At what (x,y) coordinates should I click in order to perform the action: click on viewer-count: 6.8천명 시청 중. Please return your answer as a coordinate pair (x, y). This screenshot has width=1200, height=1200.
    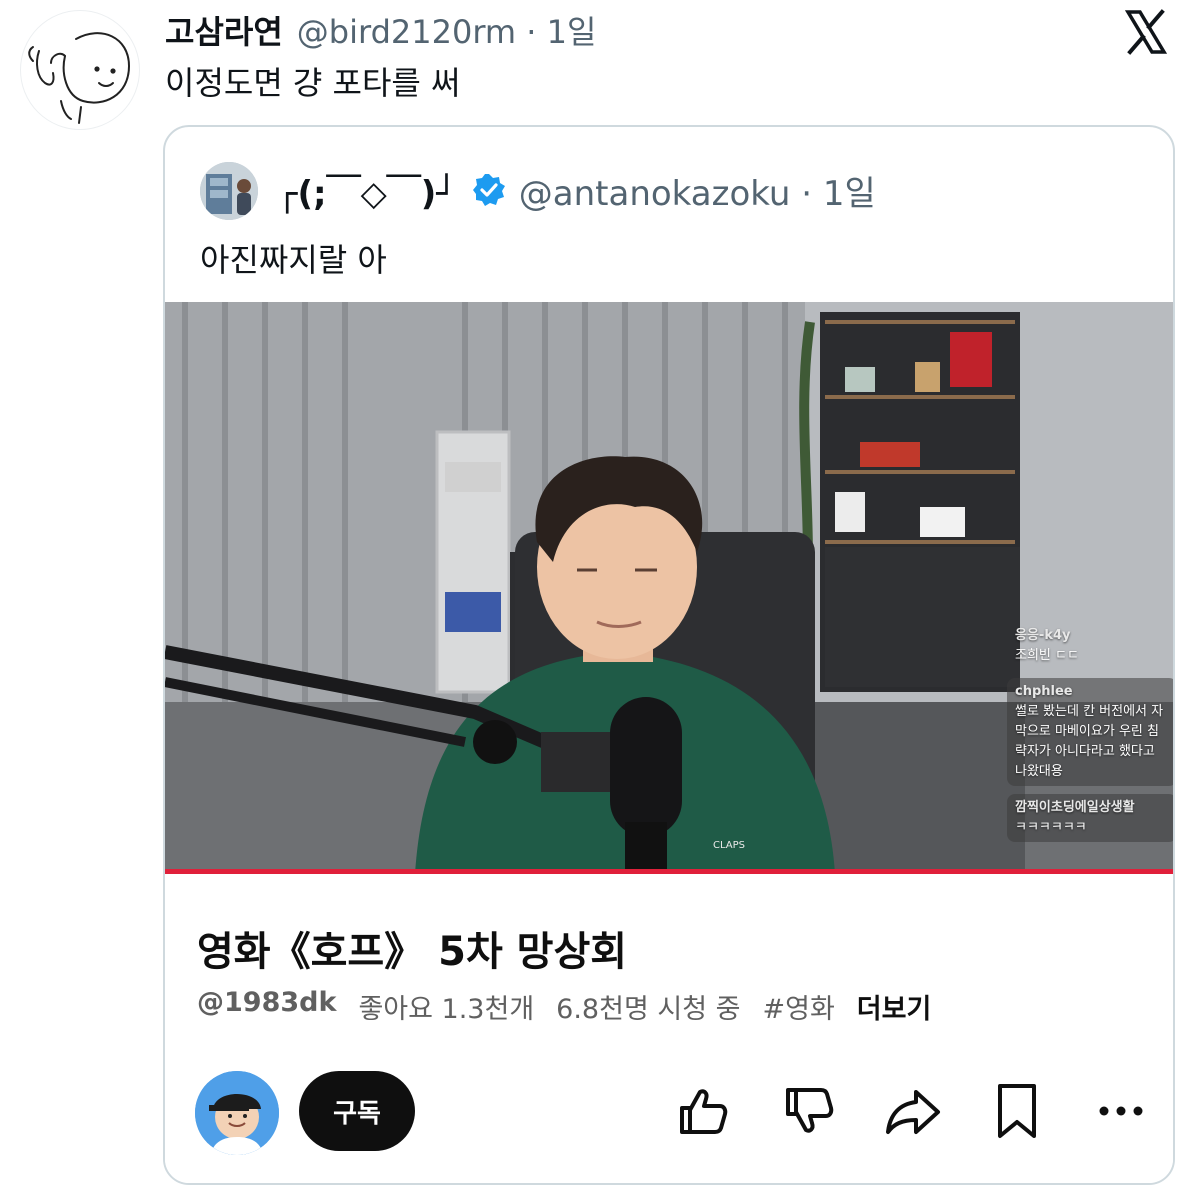
    Looking at the image, I should click on (648, 1009).